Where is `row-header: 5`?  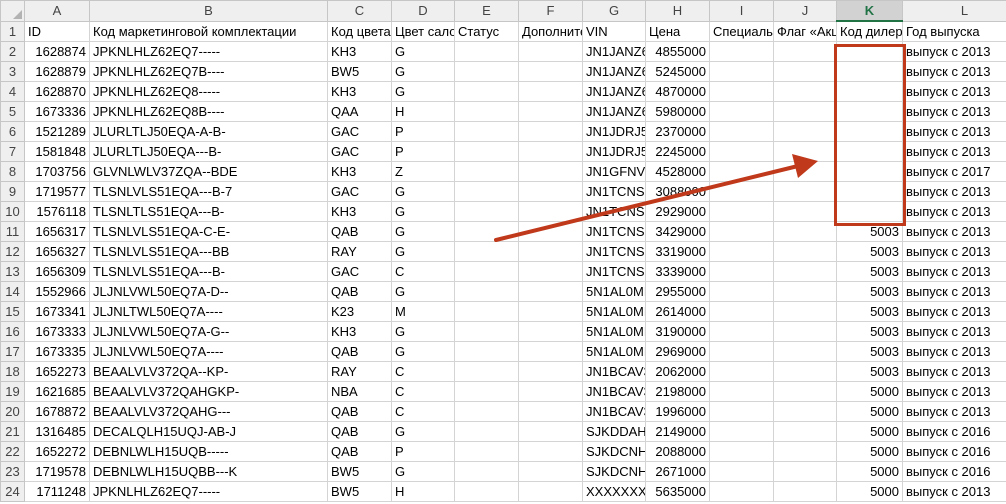 row-header: 5 is located at coordinates (12, 111).